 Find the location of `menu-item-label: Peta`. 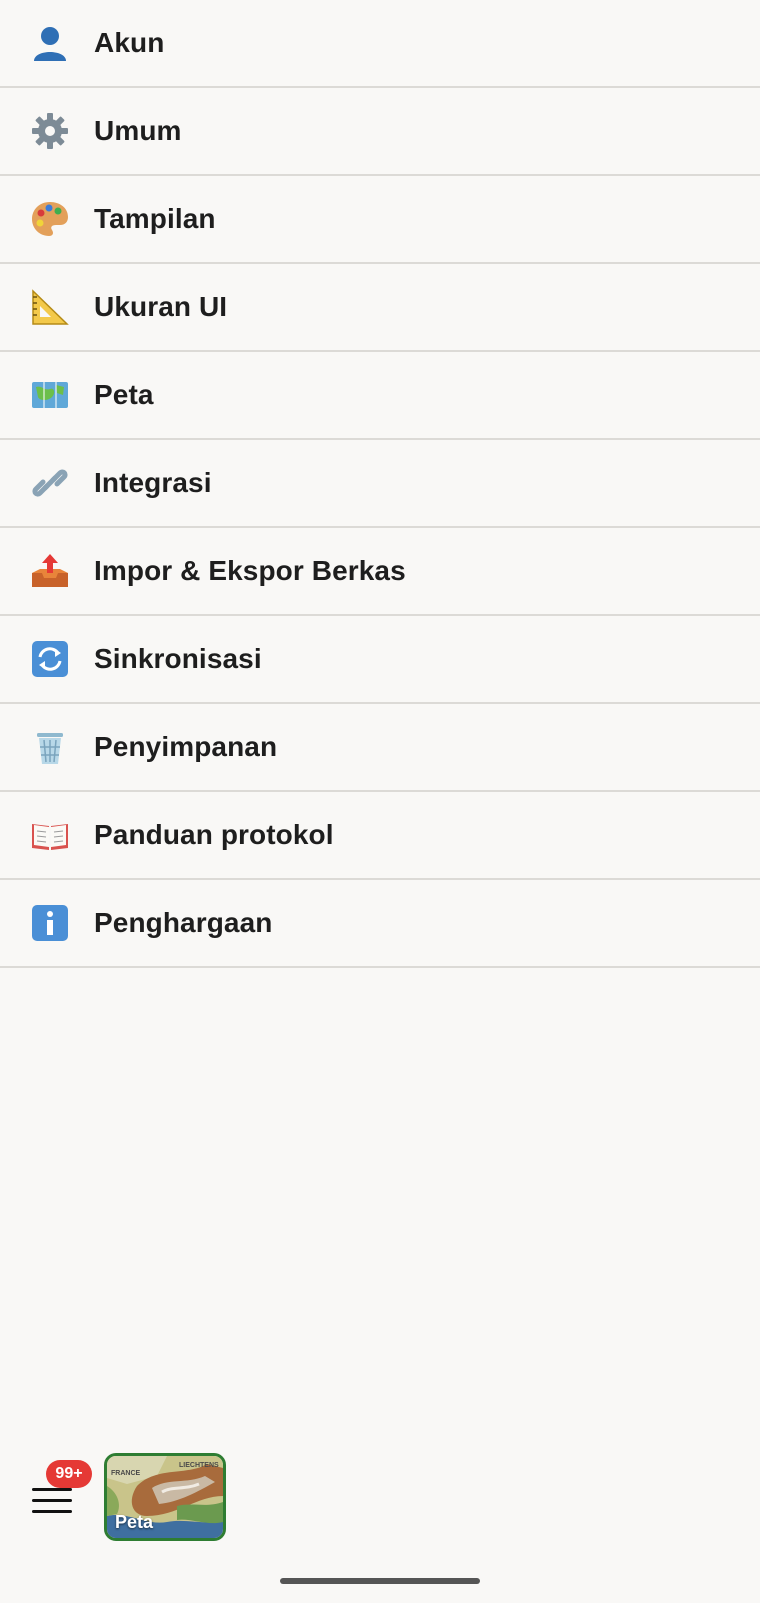

menu-item-label: Peta is located at coordinates (124, 394).